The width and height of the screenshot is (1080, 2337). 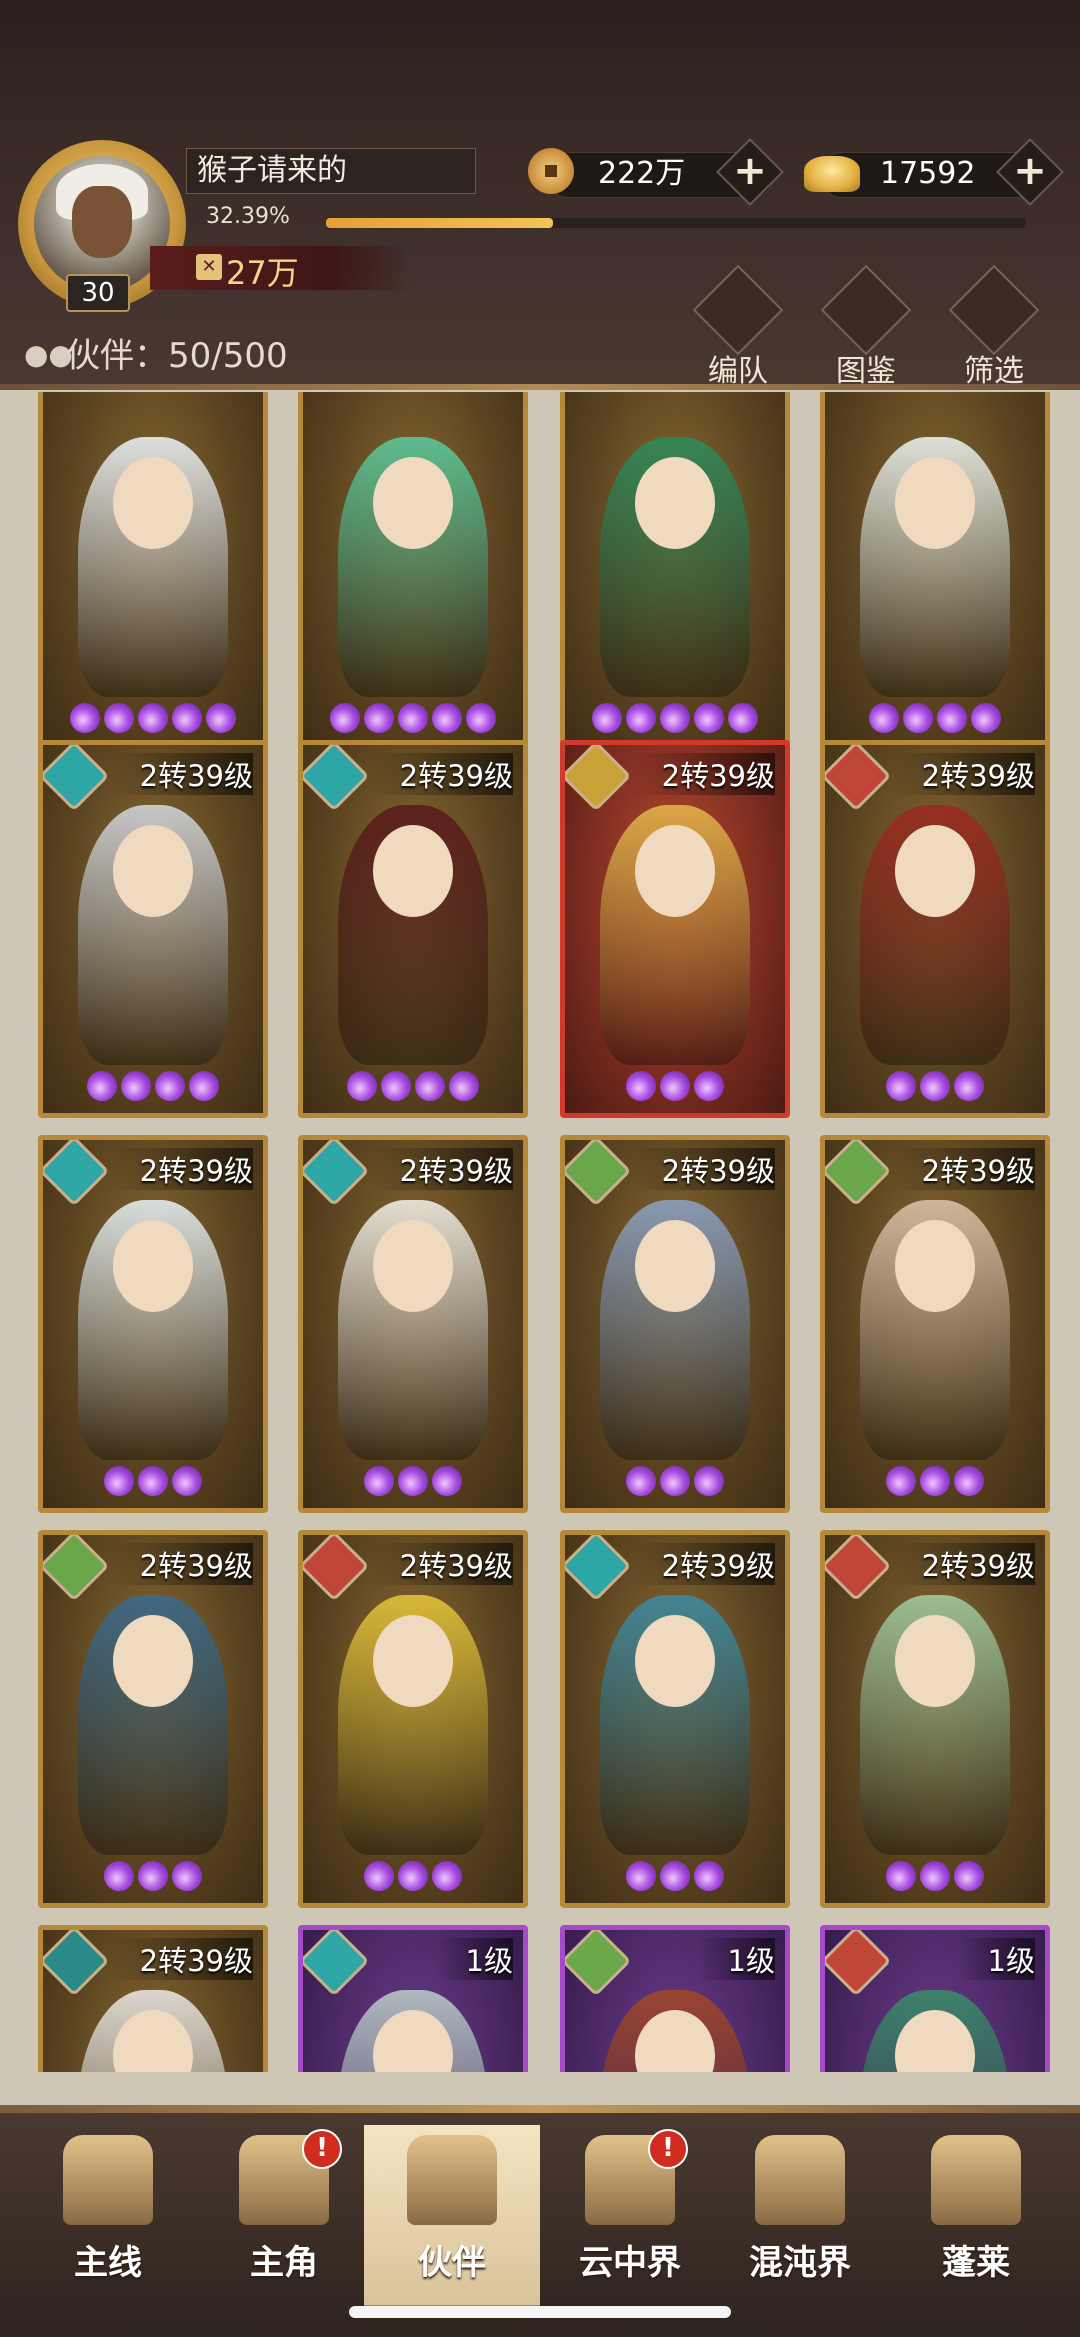 I want to click on avatar-face, so click(x=102, y=222).